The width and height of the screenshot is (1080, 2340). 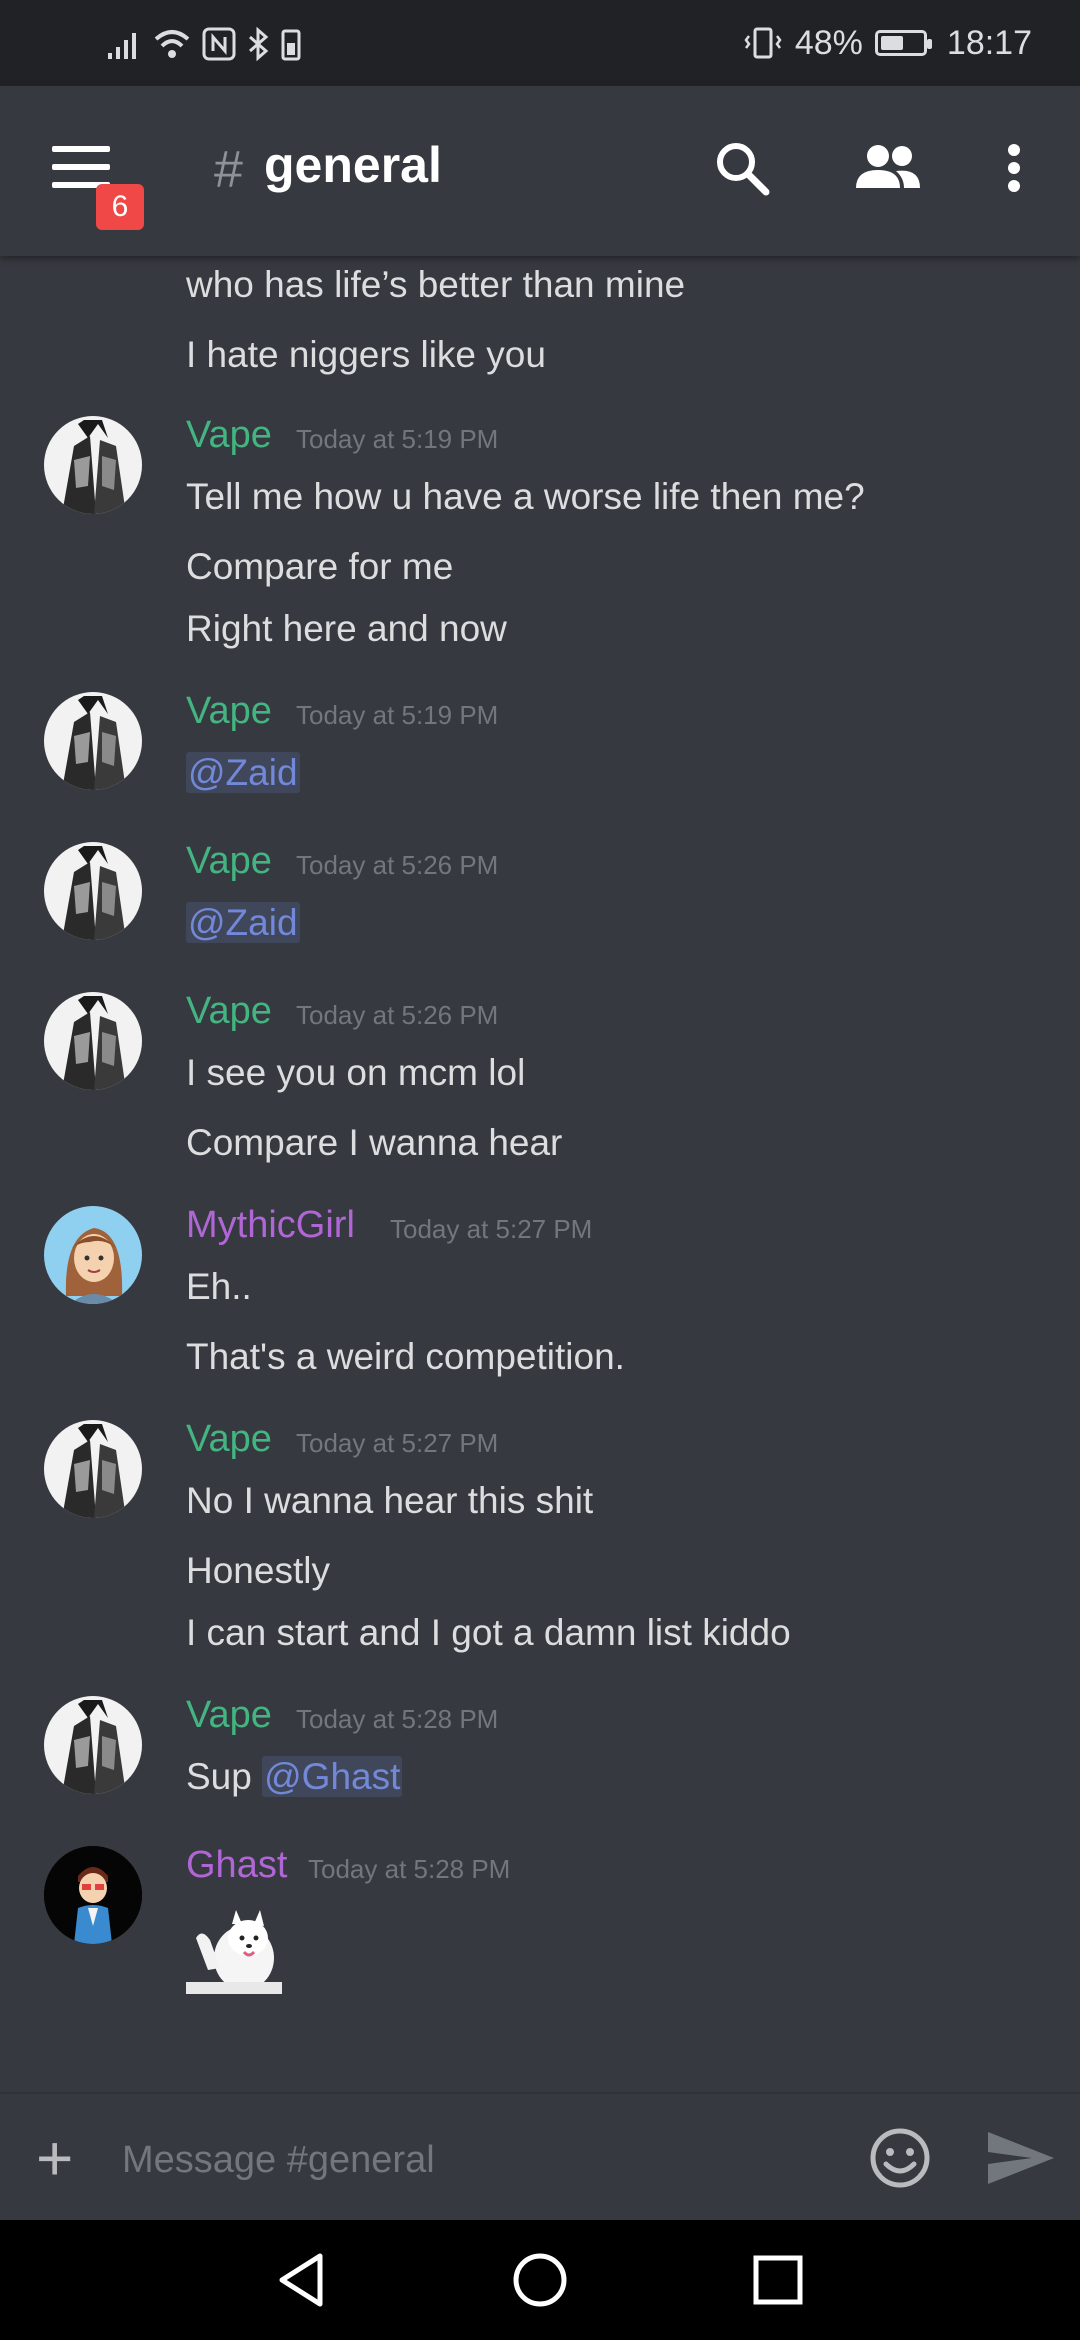 What do you see at coordinates (353, 165) in the screenshot?
I see `channel-title: general` at bounding box center [353, 165].